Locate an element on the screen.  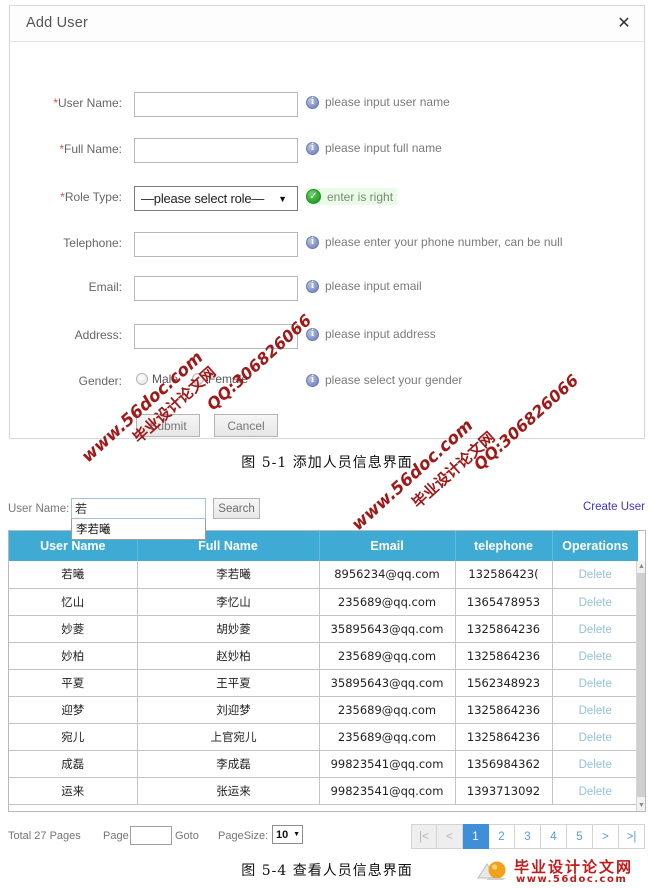
cell-full-name: 张运来 is located at coordinates (228, 791).